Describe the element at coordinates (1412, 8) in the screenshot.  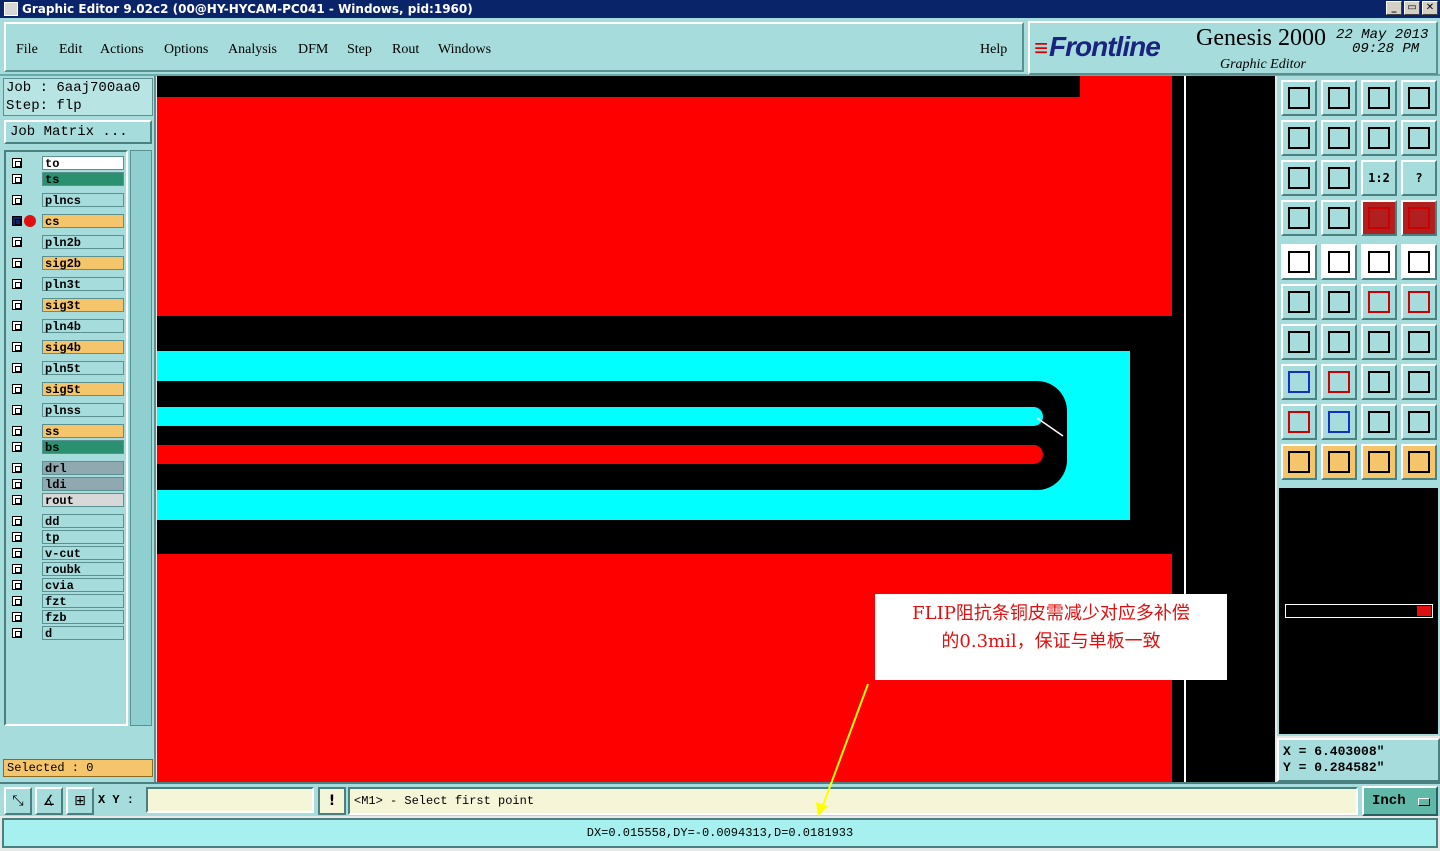
I see `maximize-button: ▭` at that location.